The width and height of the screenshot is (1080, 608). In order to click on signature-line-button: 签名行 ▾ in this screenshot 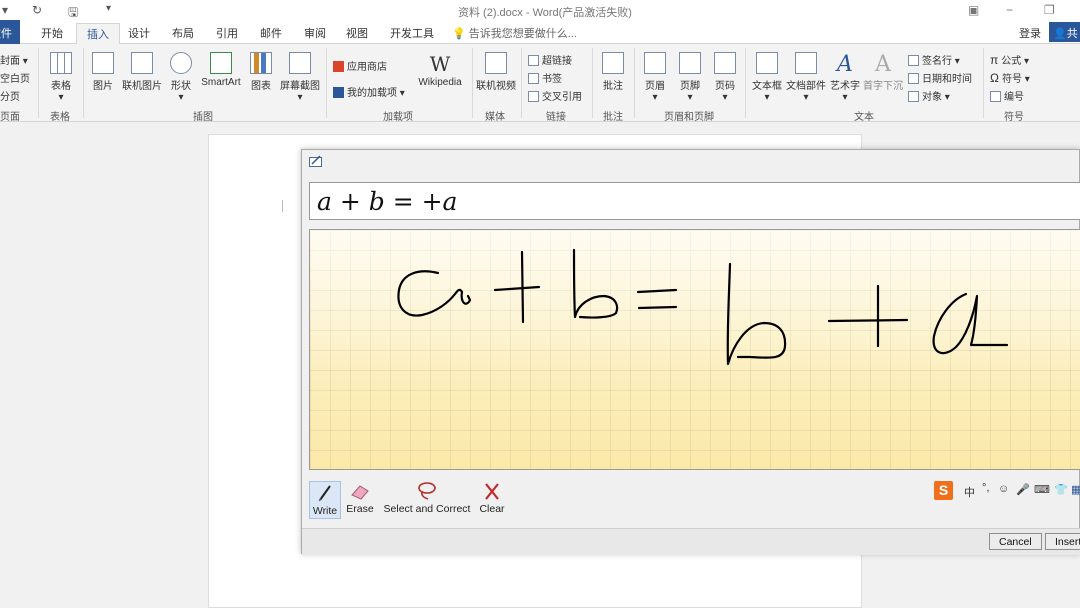, I will do `click(934, 59)`.